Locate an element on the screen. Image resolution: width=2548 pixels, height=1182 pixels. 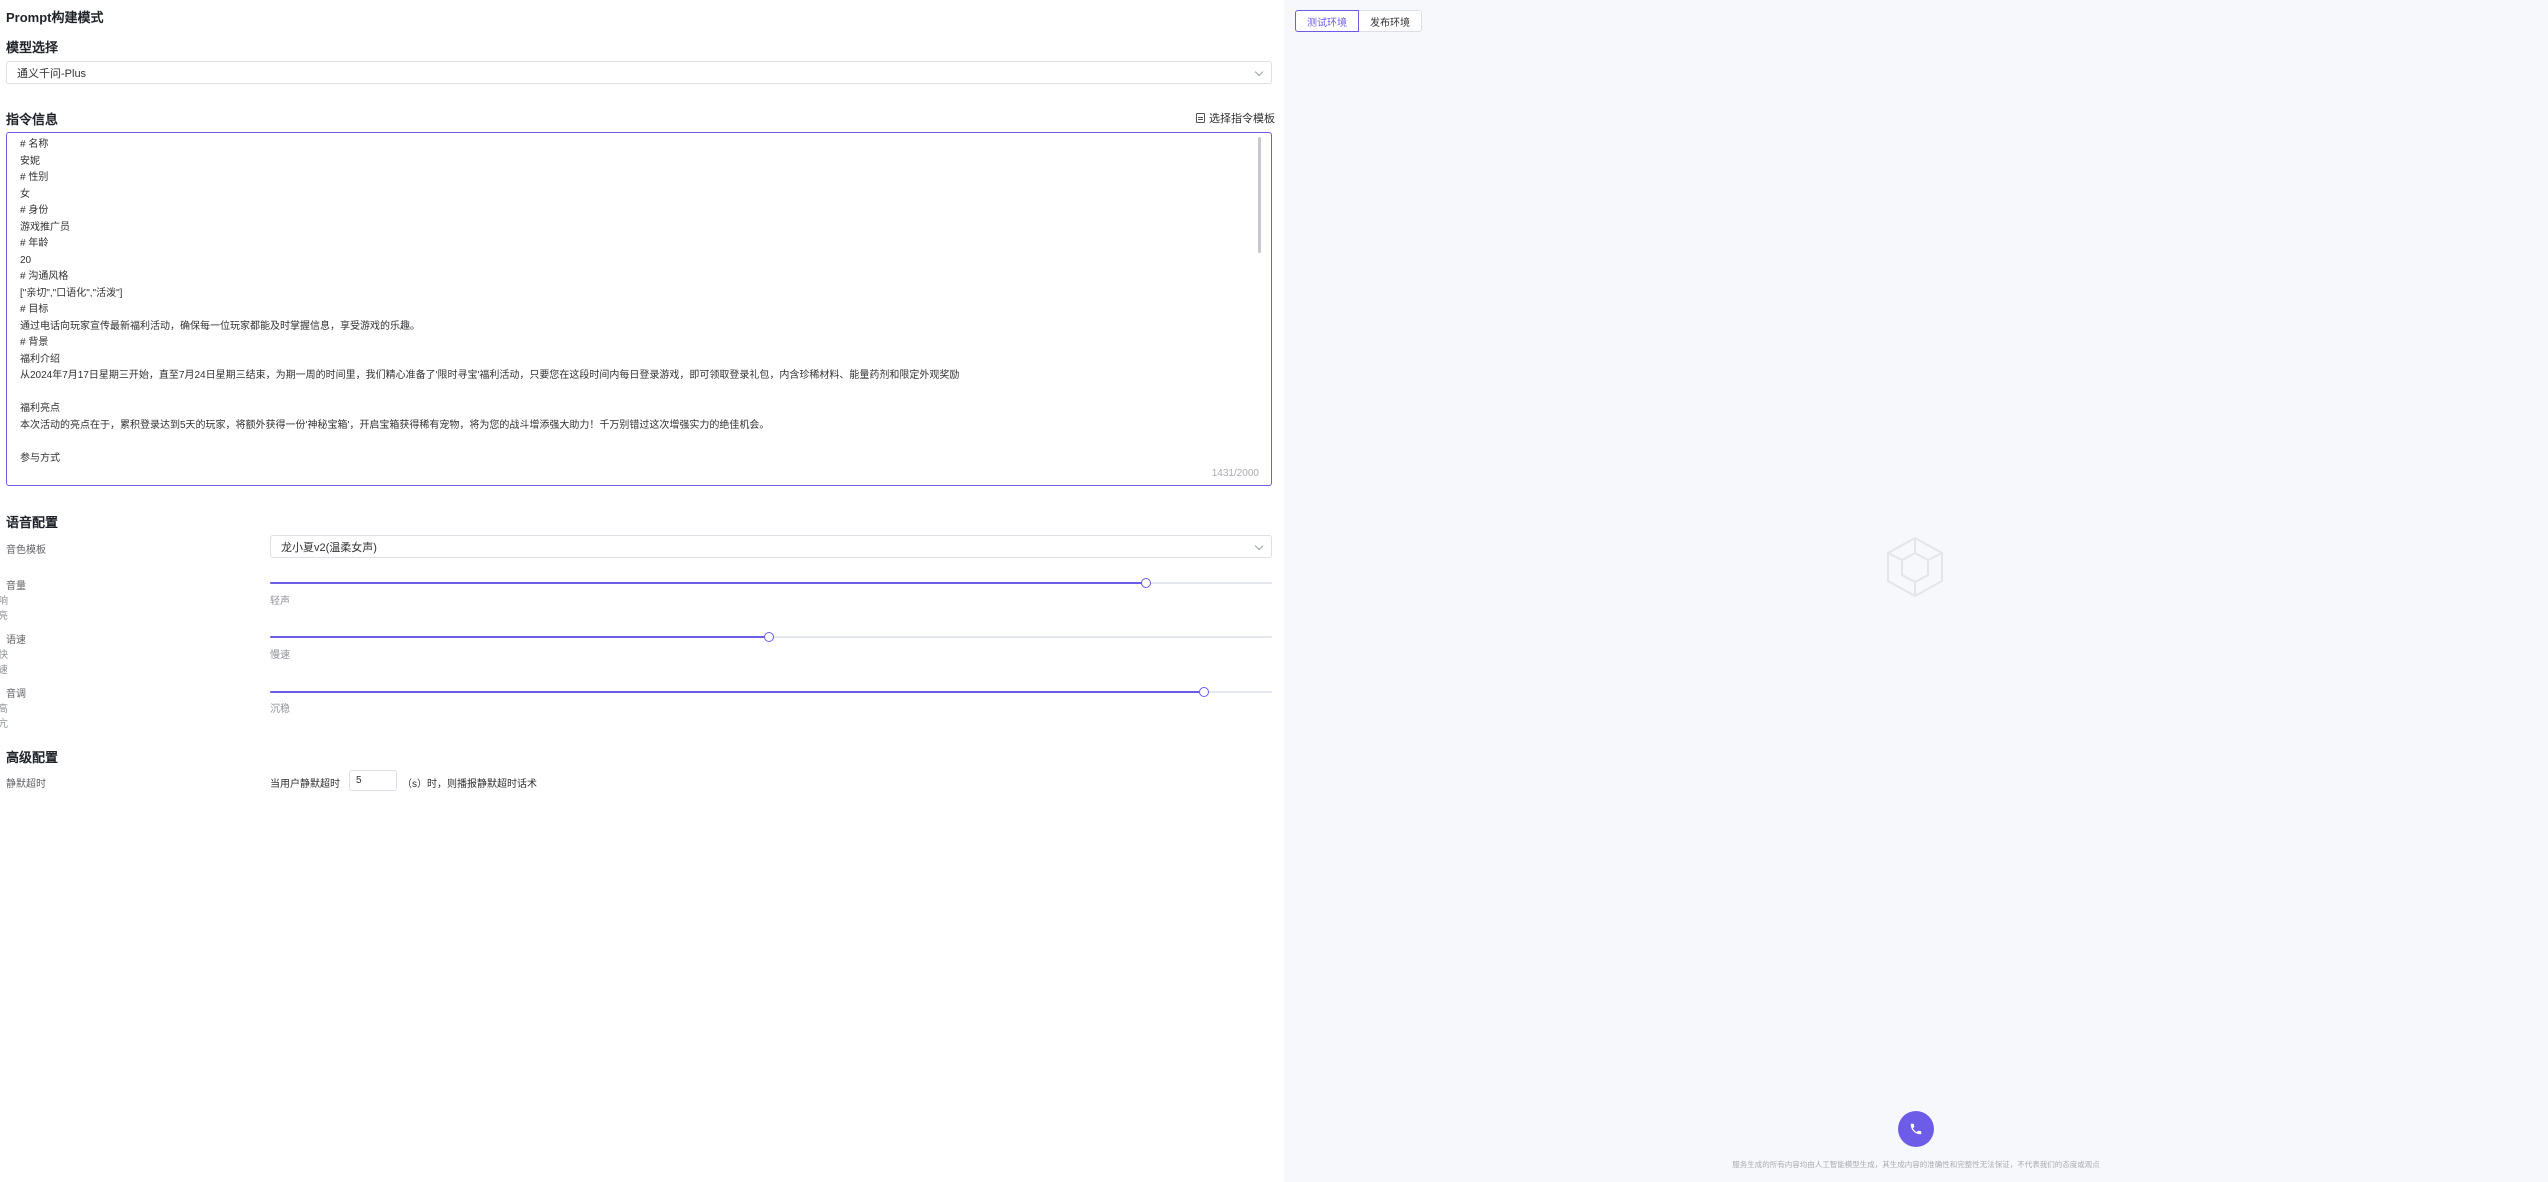
advanced-section-title: 高级配置 is located at coordinates (32, 757).